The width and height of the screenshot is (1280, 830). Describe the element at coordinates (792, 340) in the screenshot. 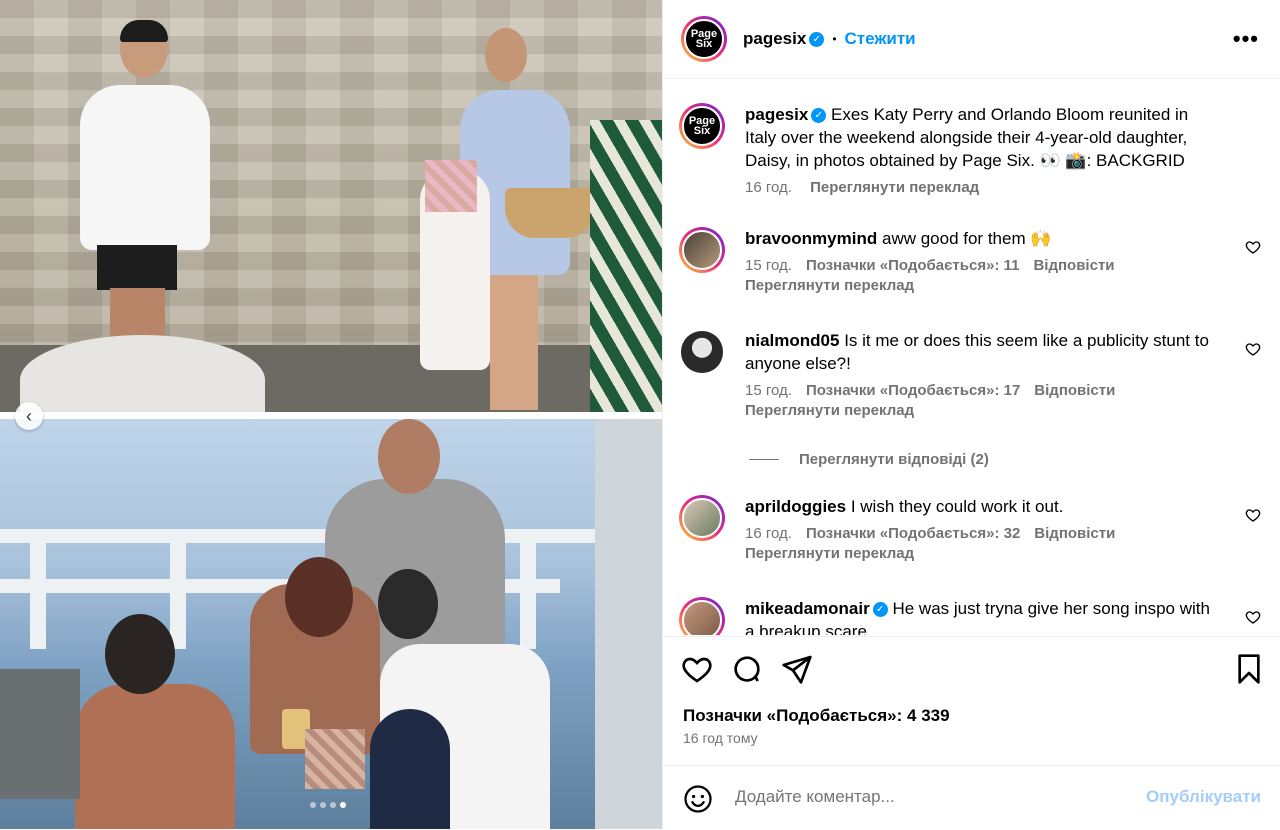

I see `comment-author: nialmond05` at that location.